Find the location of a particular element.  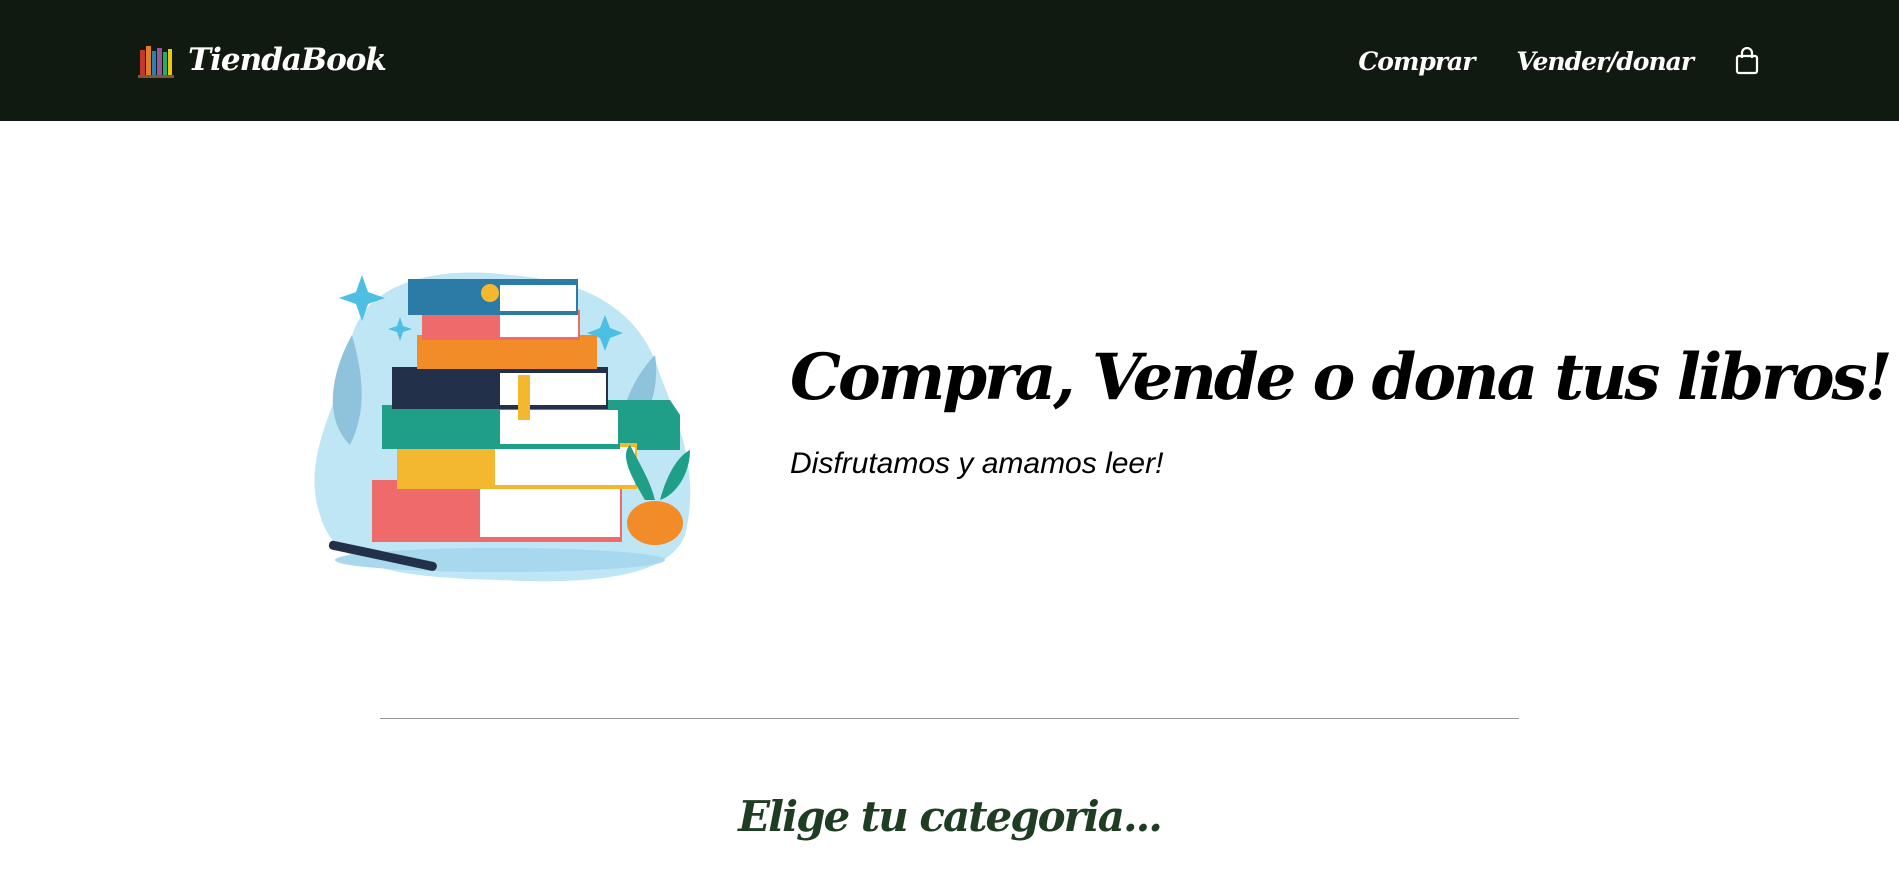

books-shelf-icon is located at coordinates (156, 62).